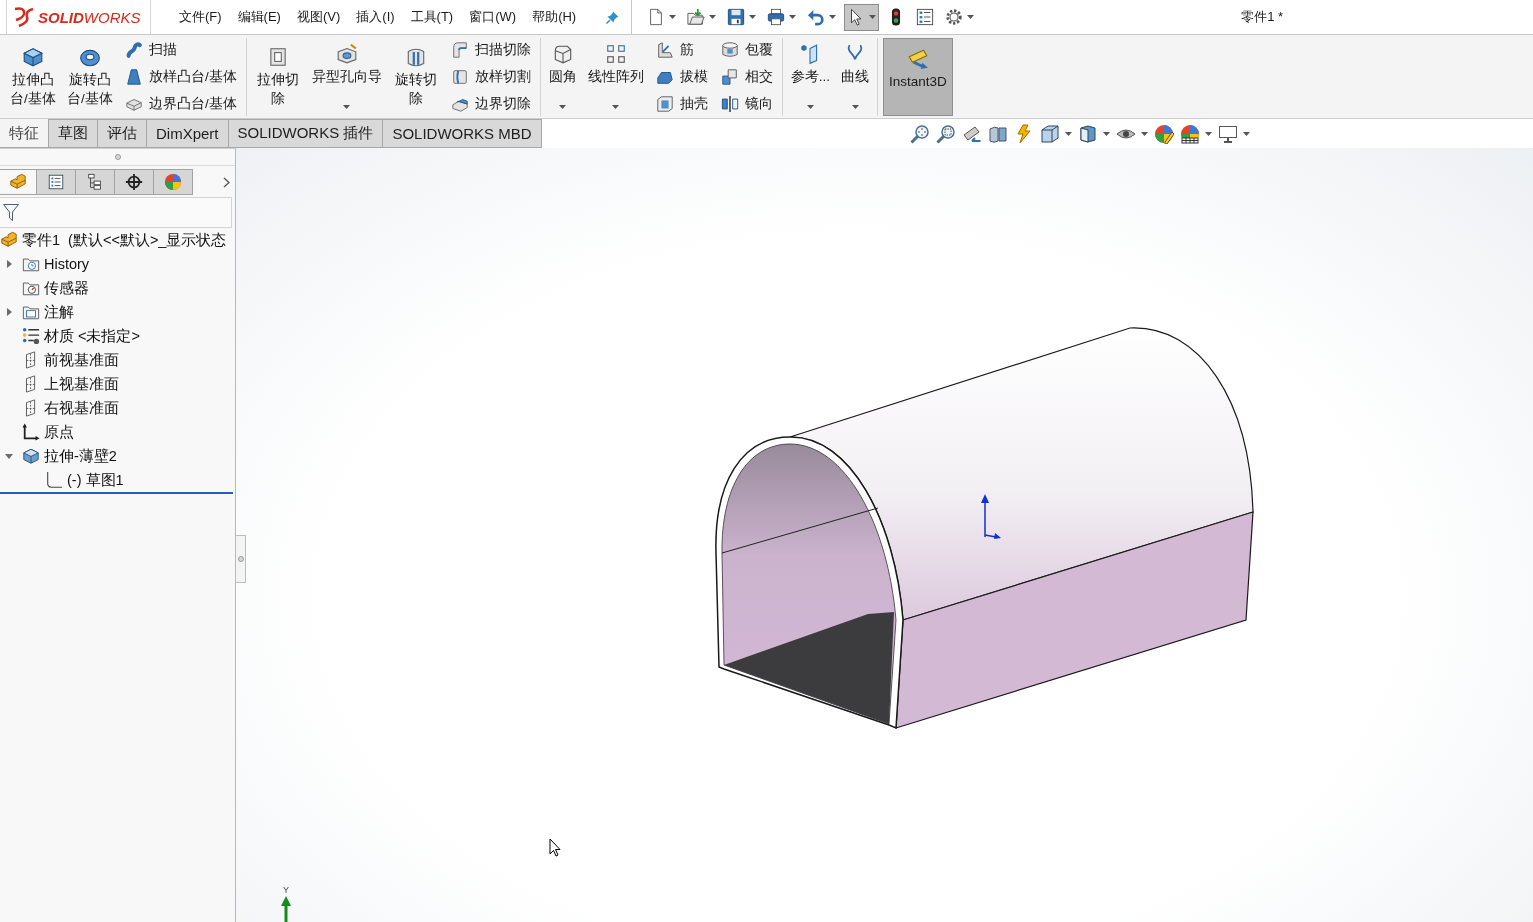 The width and height of the screenshot is (1533, 922). I want to click on tab: 特征, so click(24, 133).